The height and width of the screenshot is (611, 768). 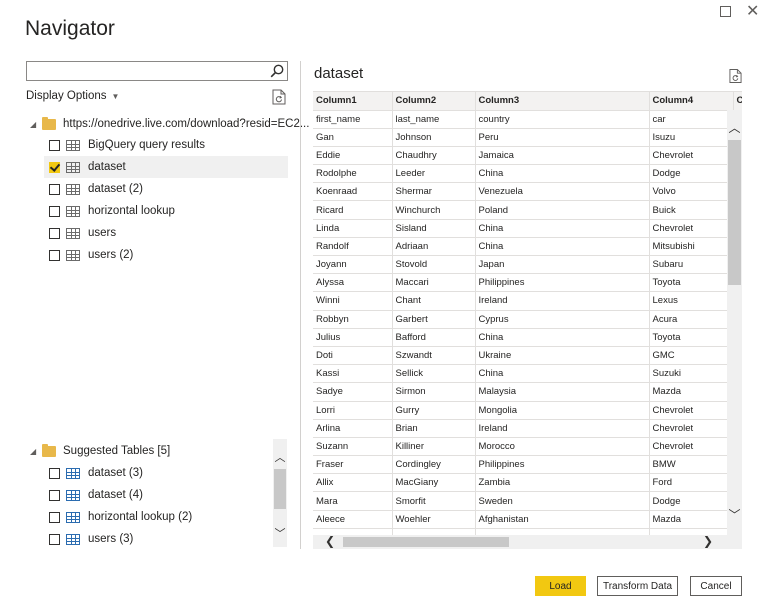 I want to click on tree-item-label: BigQuery query results, so click(x=146, y=145).